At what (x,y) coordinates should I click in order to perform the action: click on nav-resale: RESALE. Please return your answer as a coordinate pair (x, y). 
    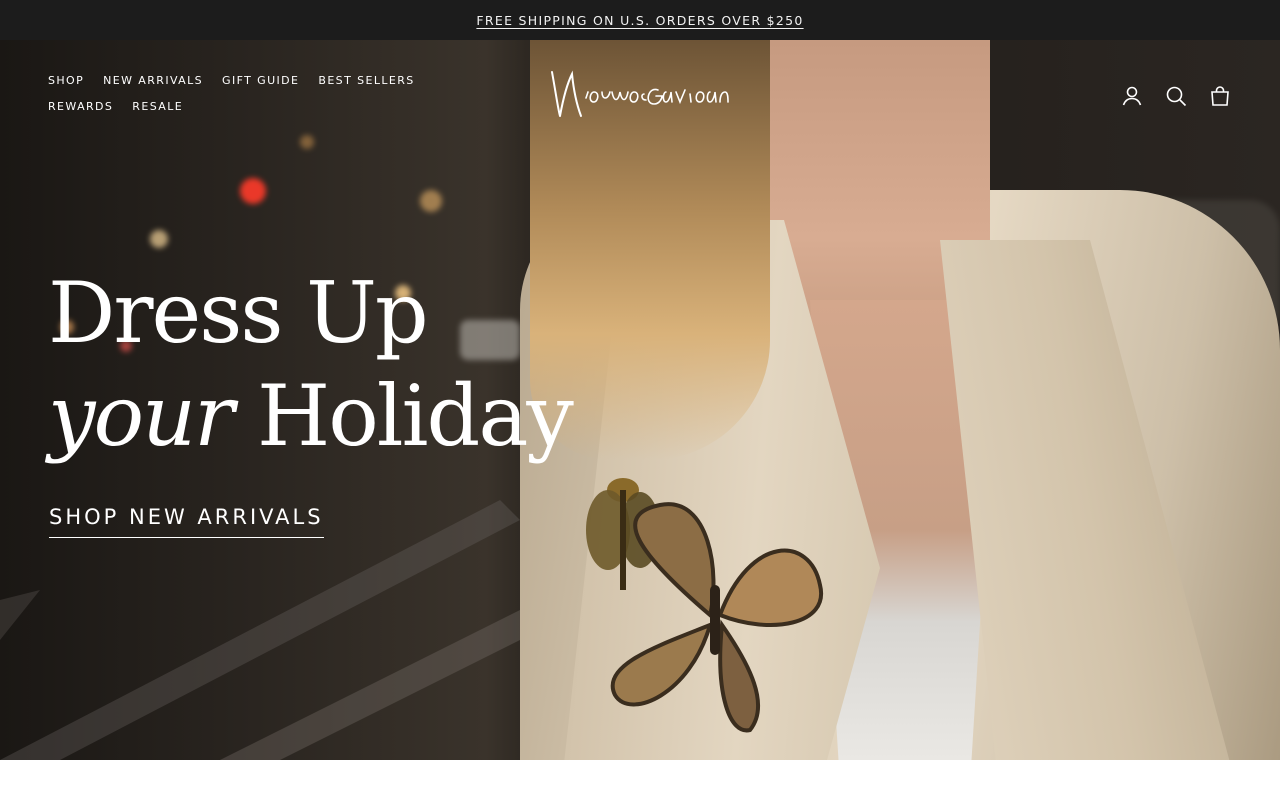
    Looking at the image, I should click on (157, 107).